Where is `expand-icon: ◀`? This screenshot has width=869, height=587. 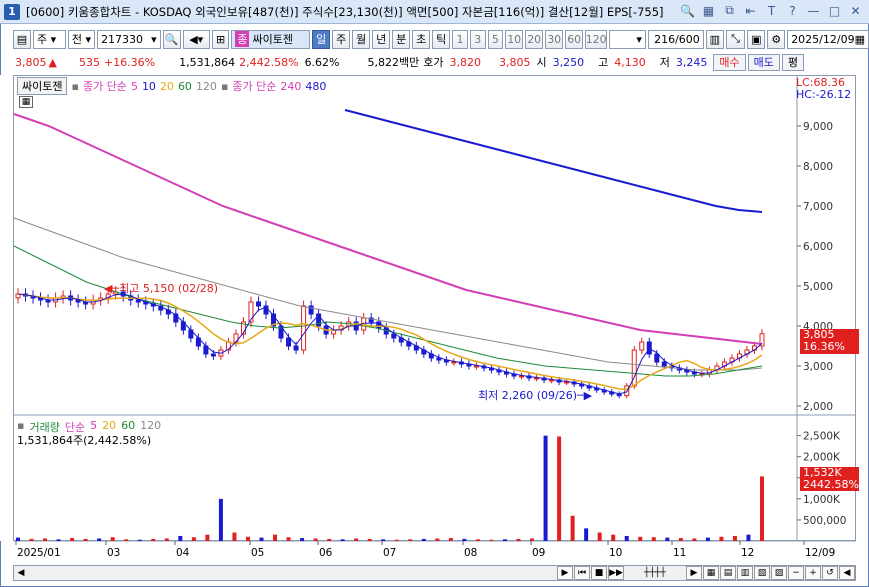
expand-icon: ◀ is located at coordinates (847, 573).